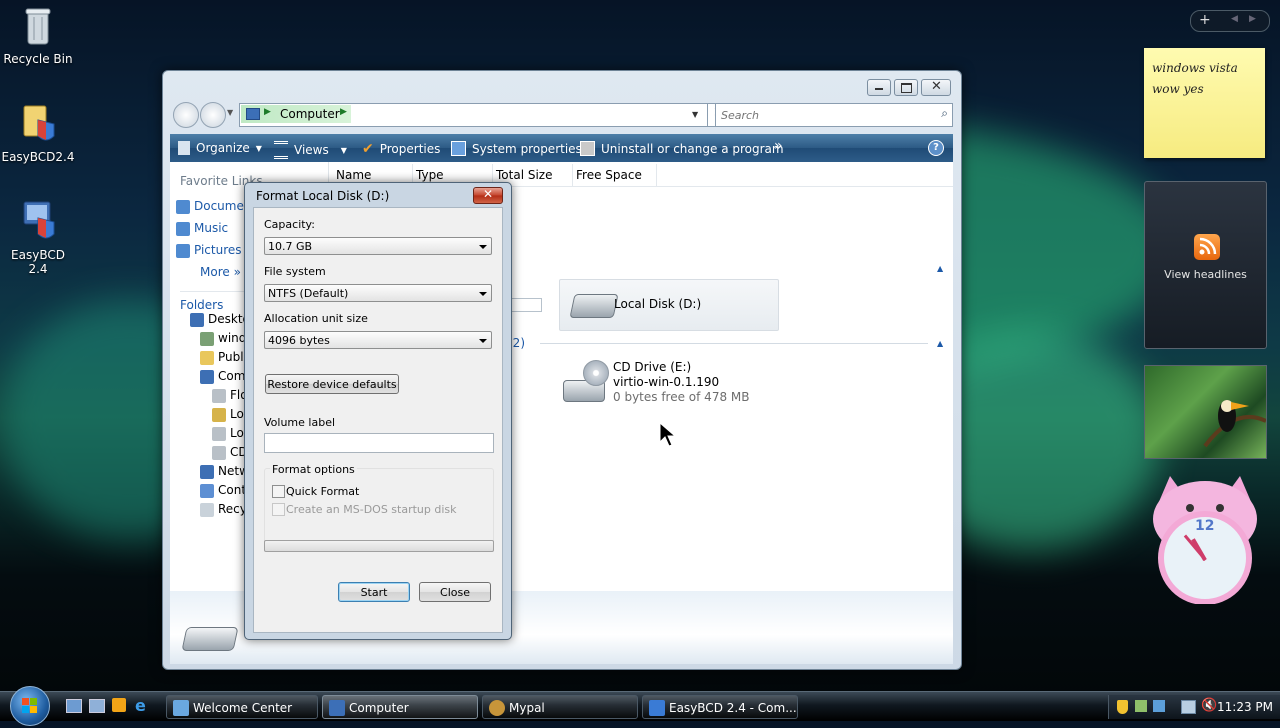 The image size is (1280, 728). What do you see at coordinates (371, 509) in the screenshot?
I see `msdos-startup-label: Create an MS-DOS startup disk` at bounding box center [371, 509].